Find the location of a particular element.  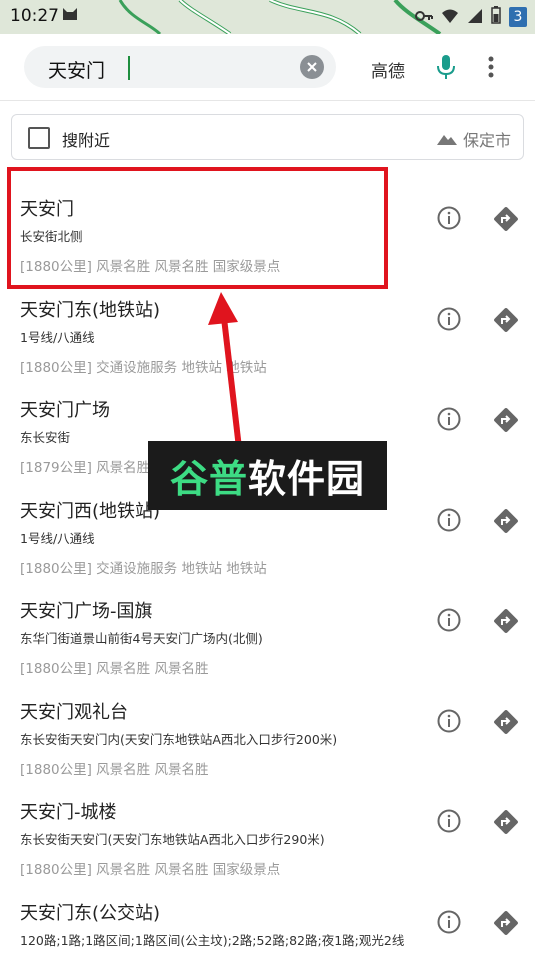

signal-icon is located at coordinates (475, 17).